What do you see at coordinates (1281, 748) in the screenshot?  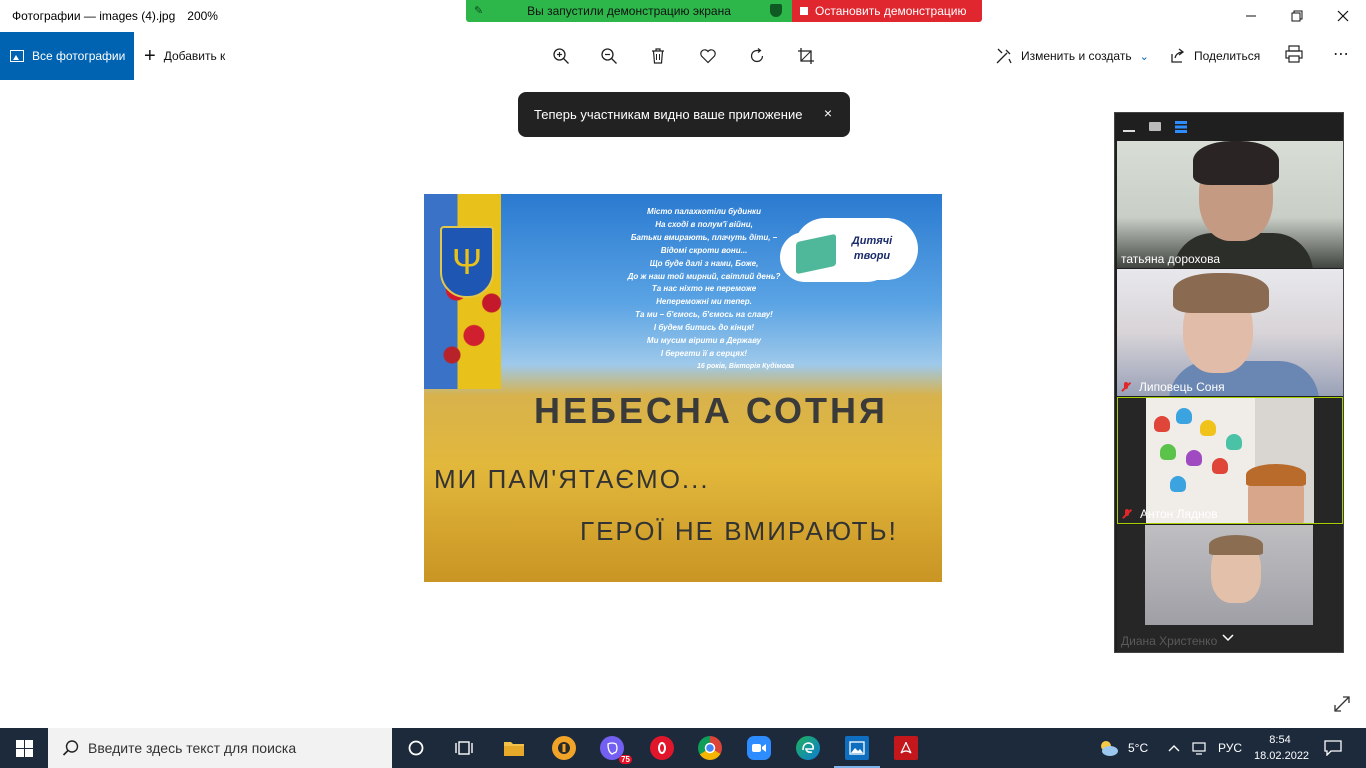 I see `system-clock: 8:54 18.02.2022` at bounding box center [1281, 748].